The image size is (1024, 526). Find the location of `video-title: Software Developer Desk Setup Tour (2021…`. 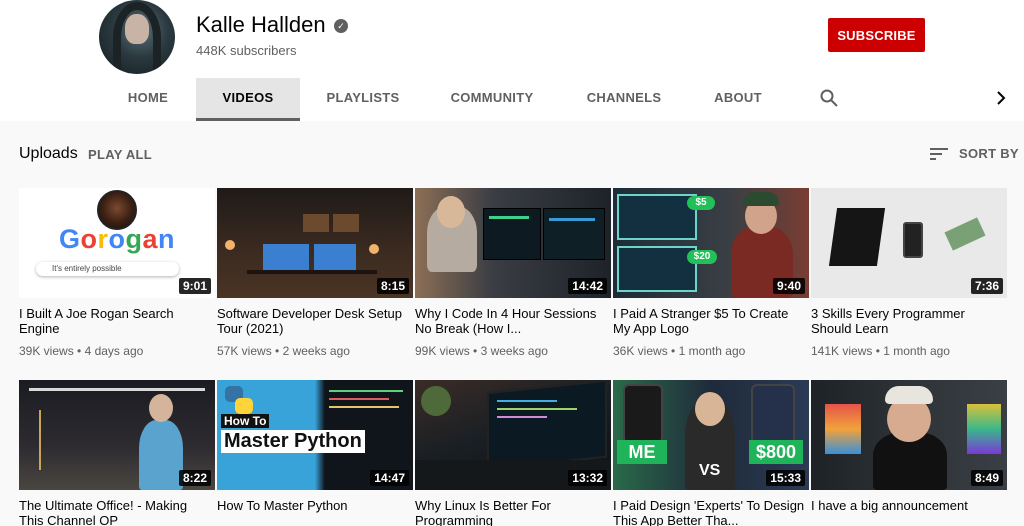

video-title: Software Developer Desk Setup Tour (2021… is located at coordinates (315, 321).